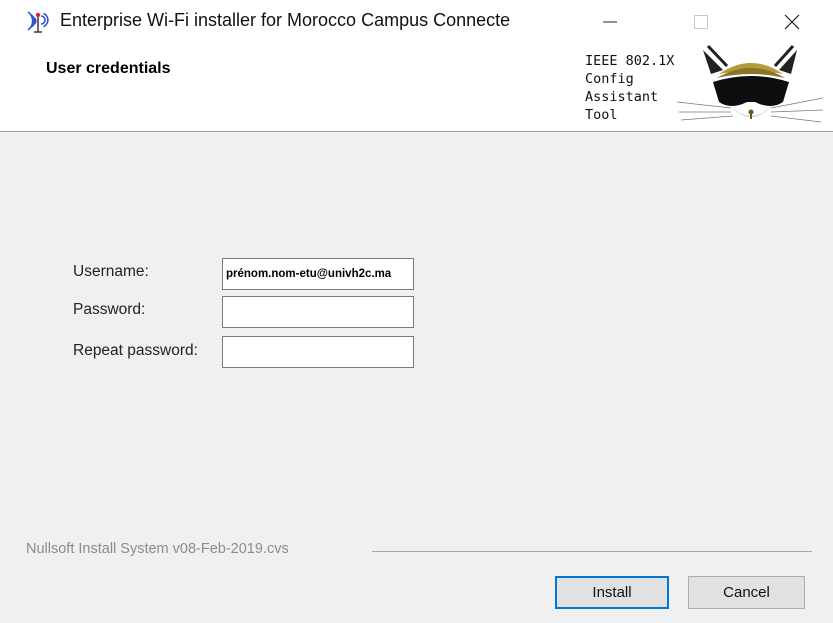 The width and height of the screenshot is (833, 623). I want to click on minimize-icon, so click(610, 22).